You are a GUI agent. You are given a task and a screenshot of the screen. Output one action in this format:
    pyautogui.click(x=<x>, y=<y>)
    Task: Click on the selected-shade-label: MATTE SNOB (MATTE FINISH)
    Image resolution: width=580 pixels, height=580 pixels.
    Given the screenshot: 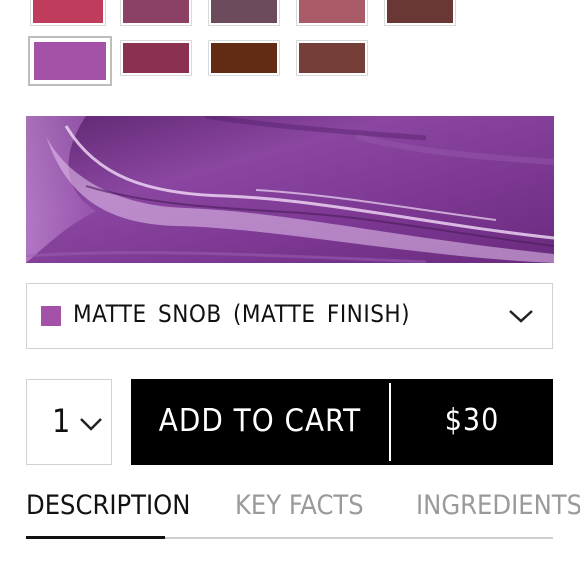 What is the action you would take?
    pyautogui.click(x=242, y=314)
    